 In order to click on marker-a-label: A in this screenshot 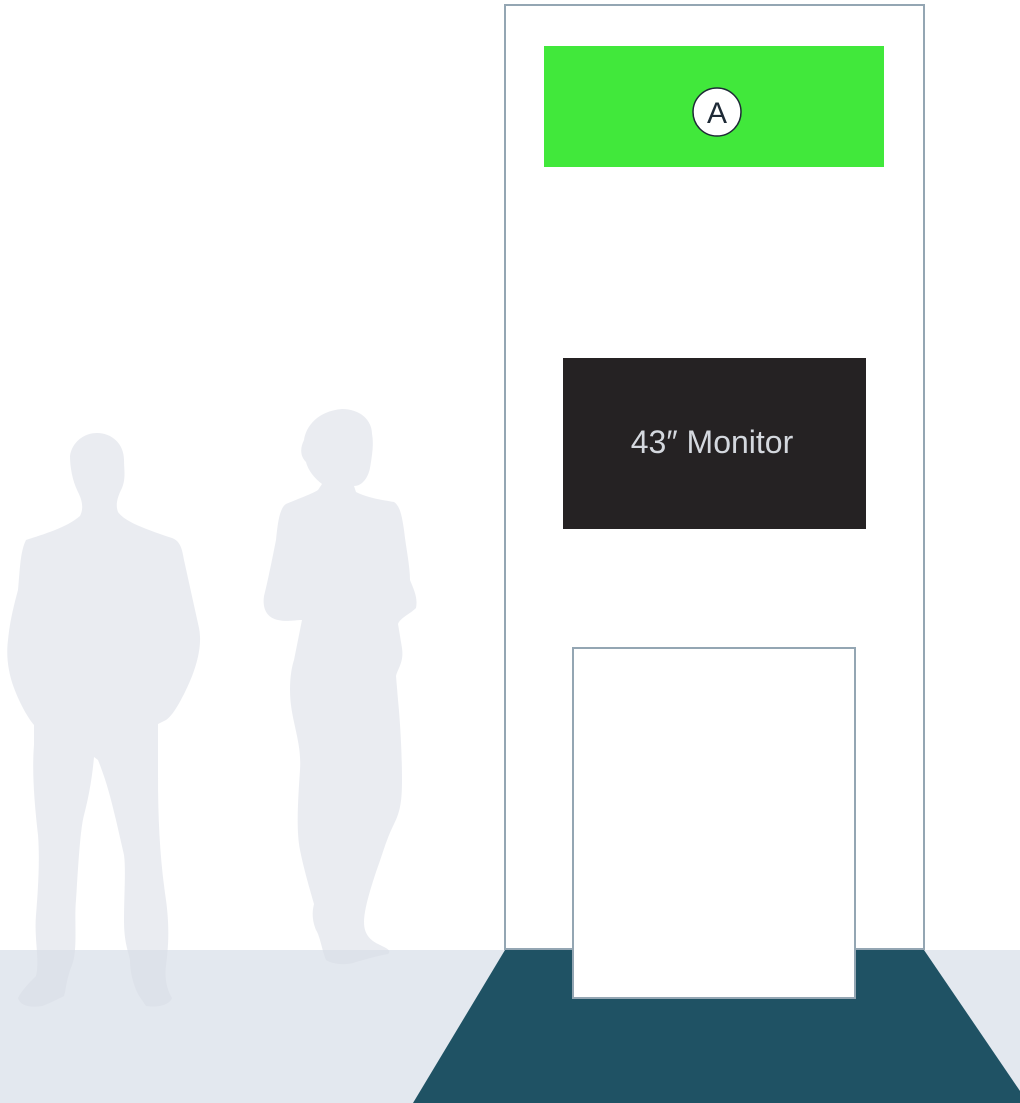, I will do `click(717, 113)`.